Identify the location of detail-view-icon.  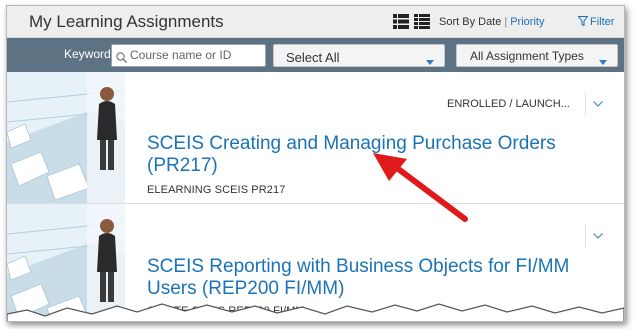
(422, 21).